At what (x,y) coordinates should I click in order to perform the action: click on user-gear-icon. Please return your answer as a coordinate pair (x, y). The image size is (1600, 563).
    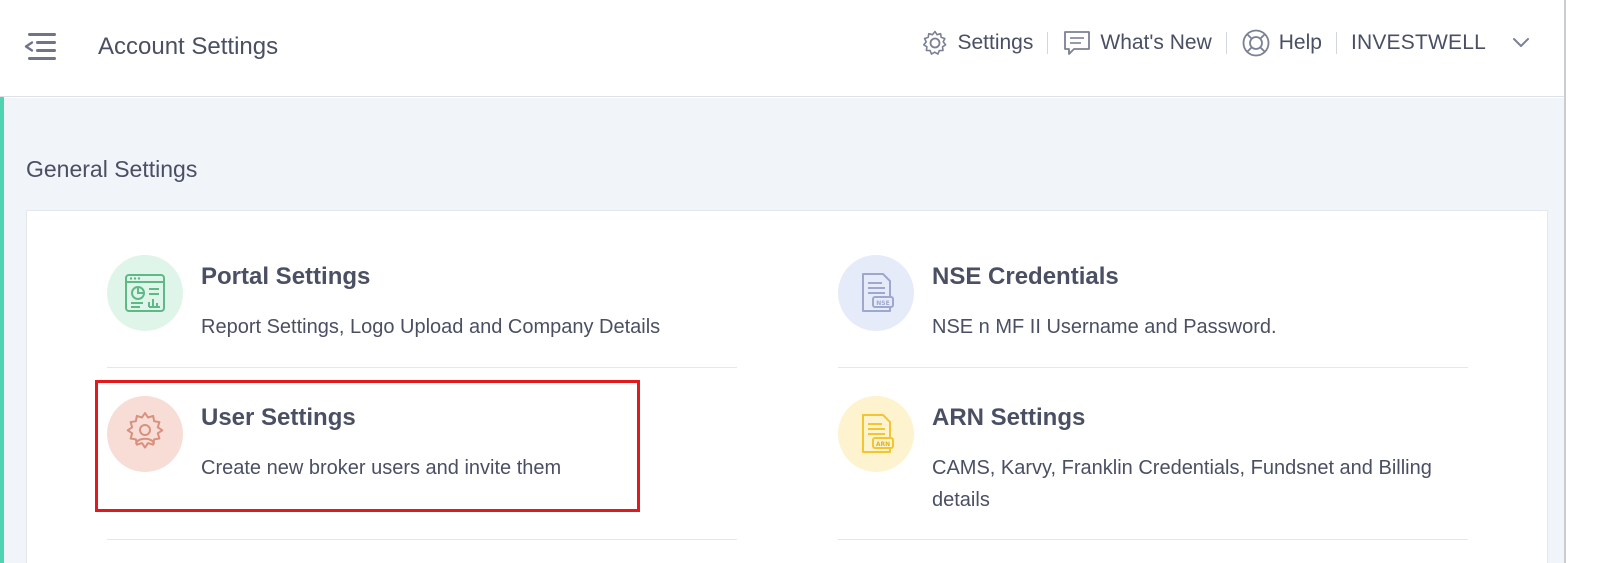
    Looking at the image, I should click on (145, 434).